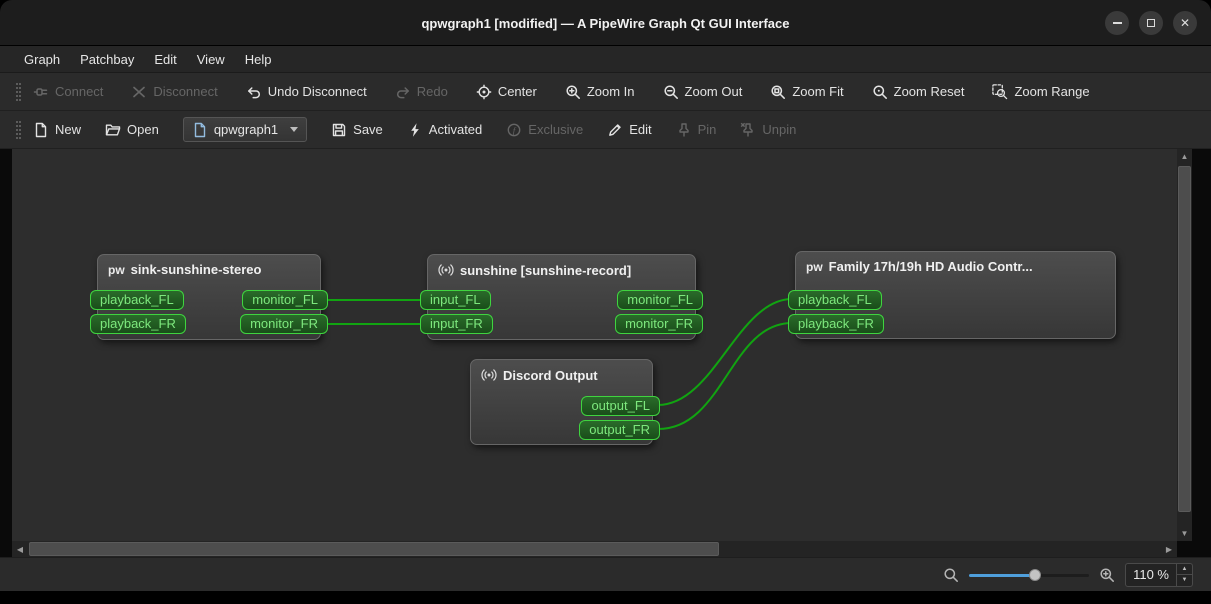 The width and height of the screenshot is (1211, 604). What do you see at coordinates (1184, 569) in the screenshot?
I see `spin-up-button: ▲` at bounding box center [1184, 569].